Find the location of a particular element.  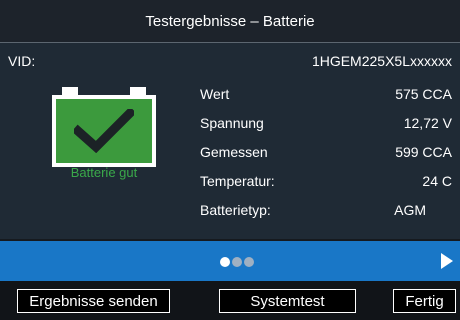

result-row-gemessen: Gemessen 599 CCA is located at coordinates (326, 154).